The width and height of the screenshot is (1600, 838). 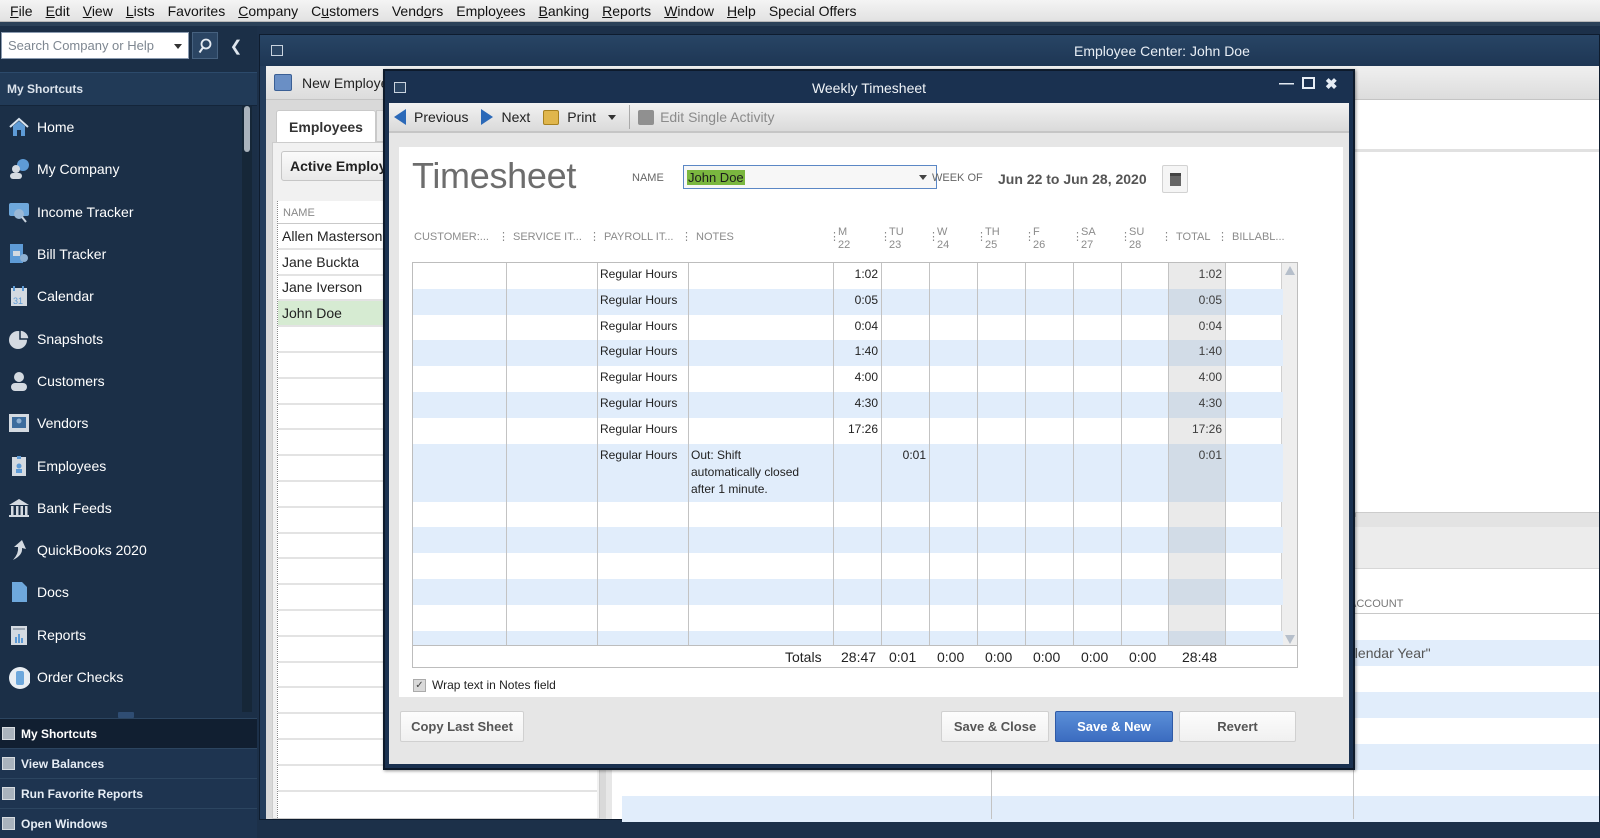 What do you see at coordinates (923, 177) in the screenshot?
I see `chevron-down-icon` at bounding box center [923, 177].